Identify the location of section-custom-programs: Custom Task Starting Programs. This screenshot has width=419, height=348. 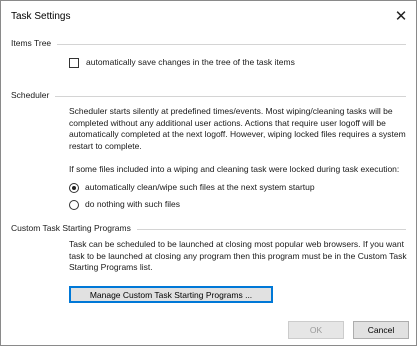
(208, 229).